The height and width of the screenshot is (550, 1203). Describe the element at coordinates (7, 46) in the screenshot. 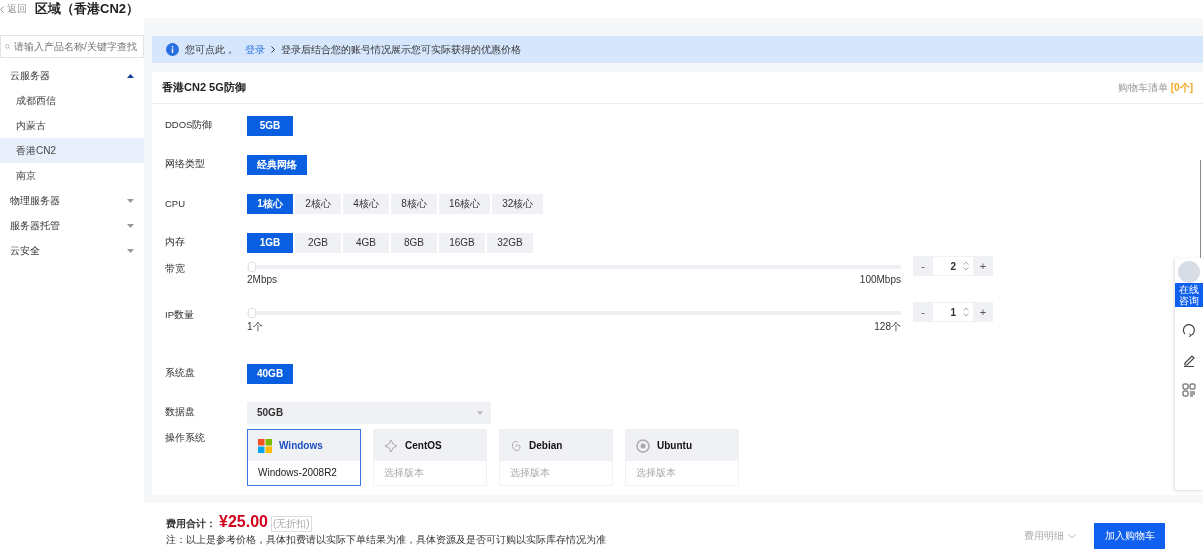

I see `search-icon` at that location.